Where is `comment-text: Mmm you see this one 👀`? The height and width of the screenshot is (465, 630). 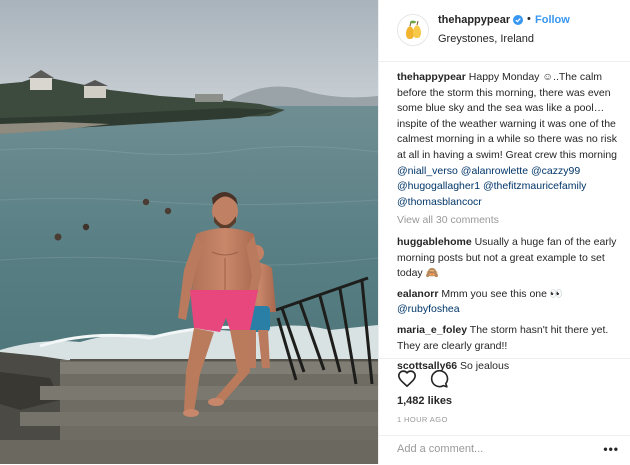
comment-text: Mmm you see this one 👀 is located at coordinates (502, 293).